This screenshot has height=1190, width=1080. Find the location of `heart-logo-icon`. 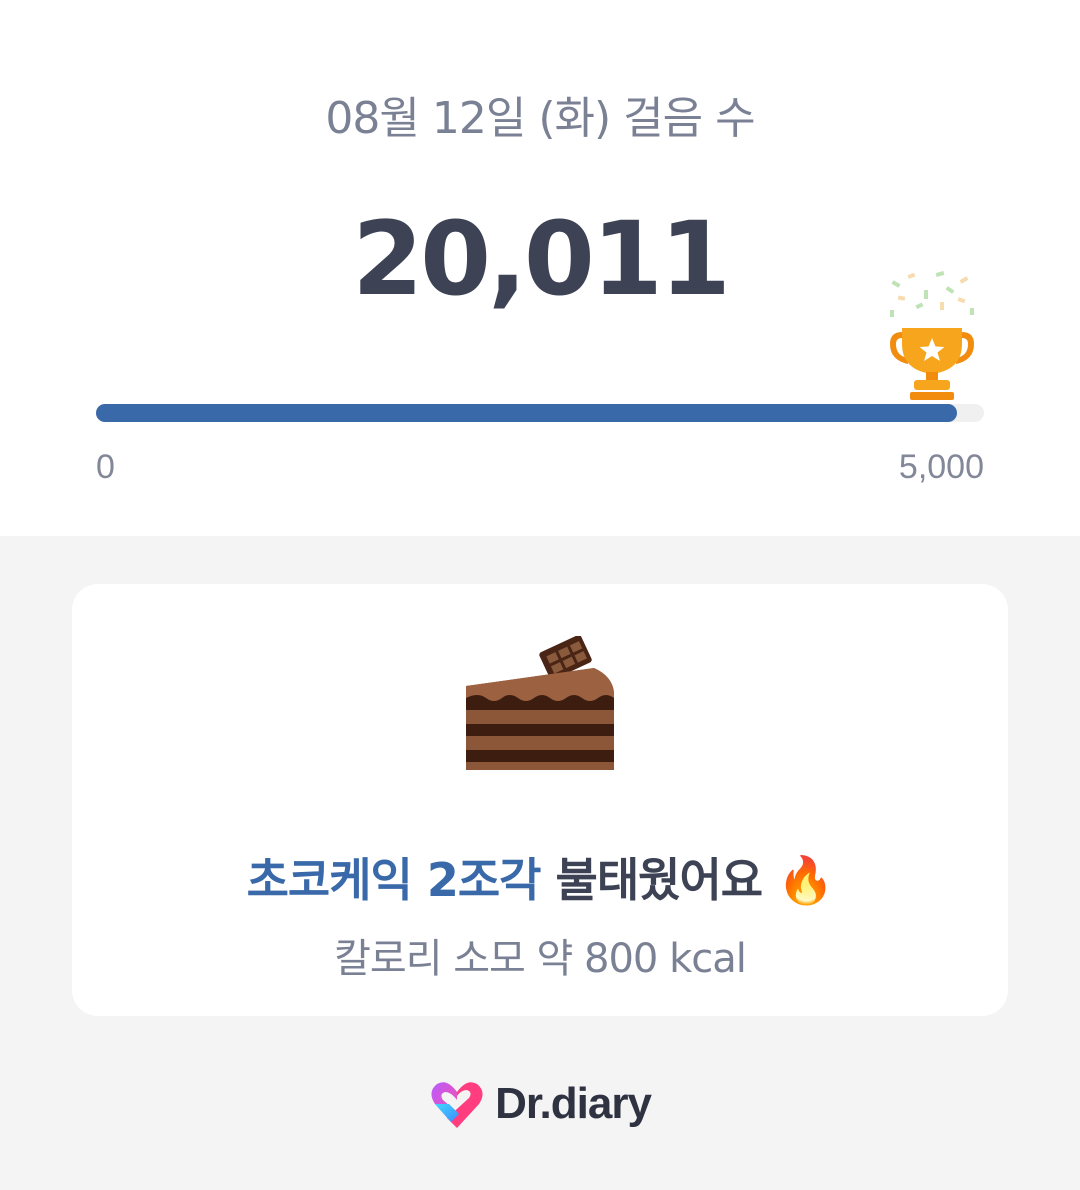

heart-logo-icon is located at coordinates (457, 1105).